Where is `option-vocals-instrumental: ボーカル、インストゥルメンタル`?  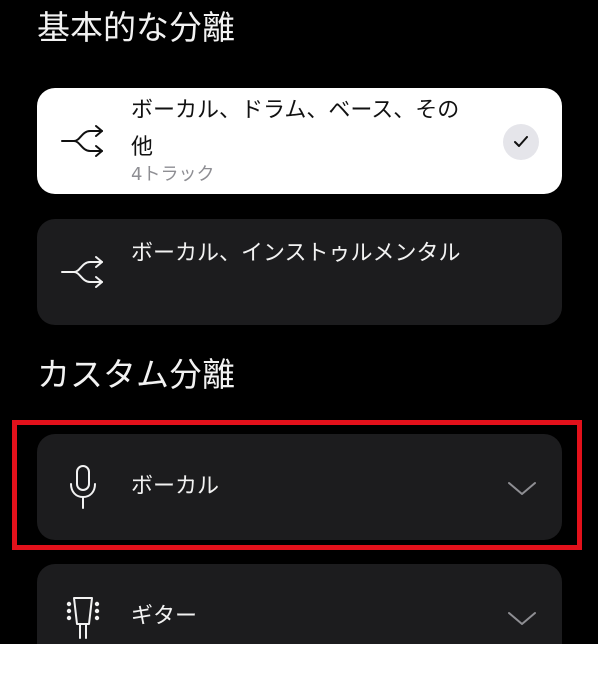
option-vocals-instrumental: ボーカル、インストゥルメンタル is located at coordinates (299, 272).